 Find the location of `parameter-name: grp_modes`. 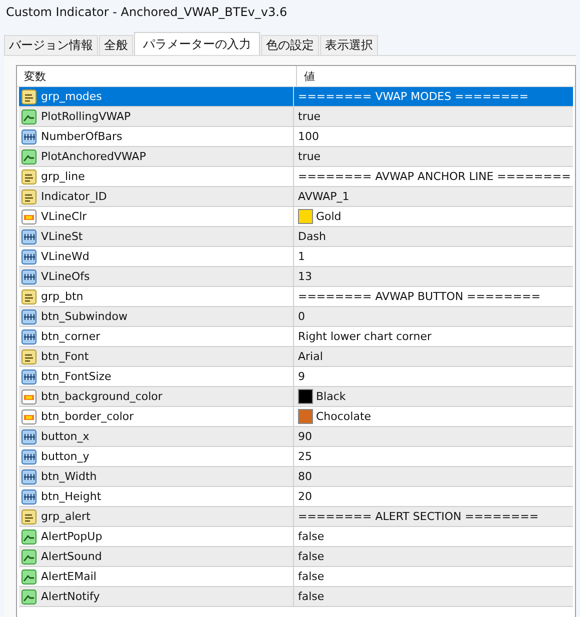

parameter-name: grp_modes is located at coordinates (71, 96).